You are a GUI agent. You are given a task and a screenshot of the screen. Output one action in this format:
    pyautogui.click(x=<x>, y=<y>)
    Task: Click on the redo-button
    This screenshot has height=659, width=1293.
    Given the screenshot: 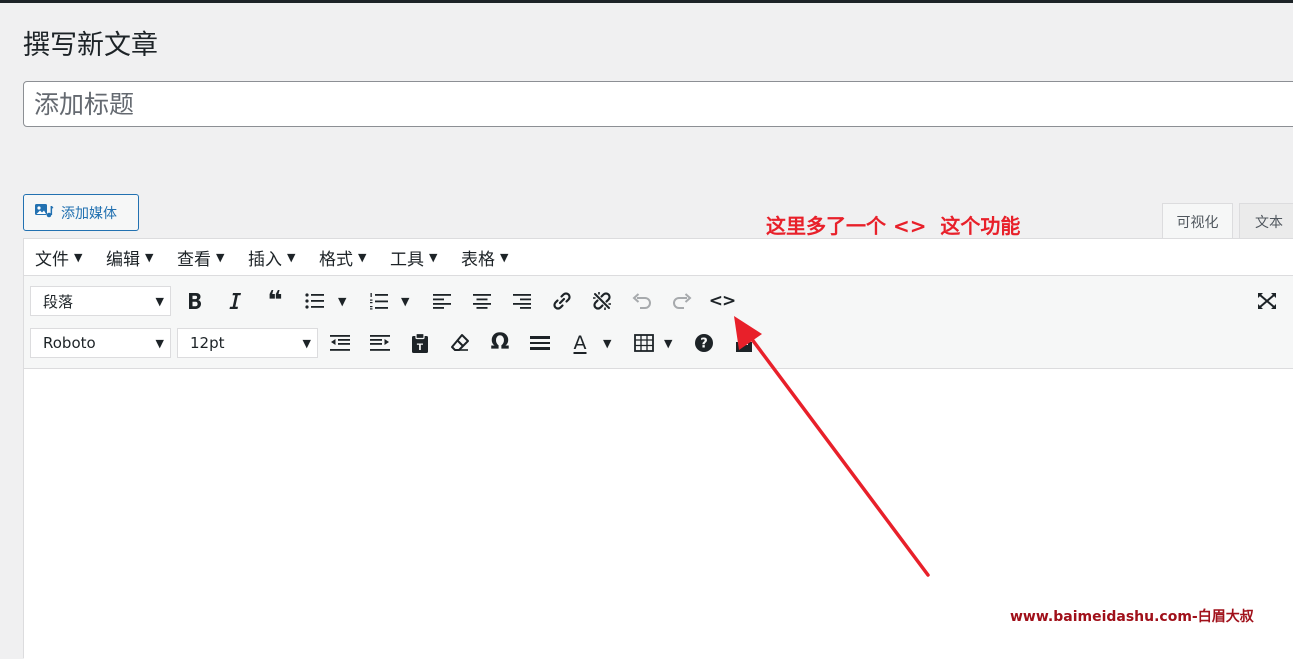 What is the action you would take?
    pyautogui.click(x=682, y=301)
    